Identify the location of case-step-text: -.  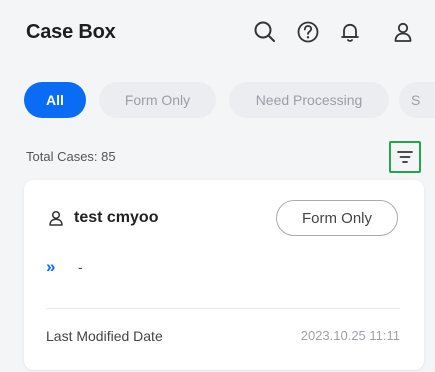
(80, 267).